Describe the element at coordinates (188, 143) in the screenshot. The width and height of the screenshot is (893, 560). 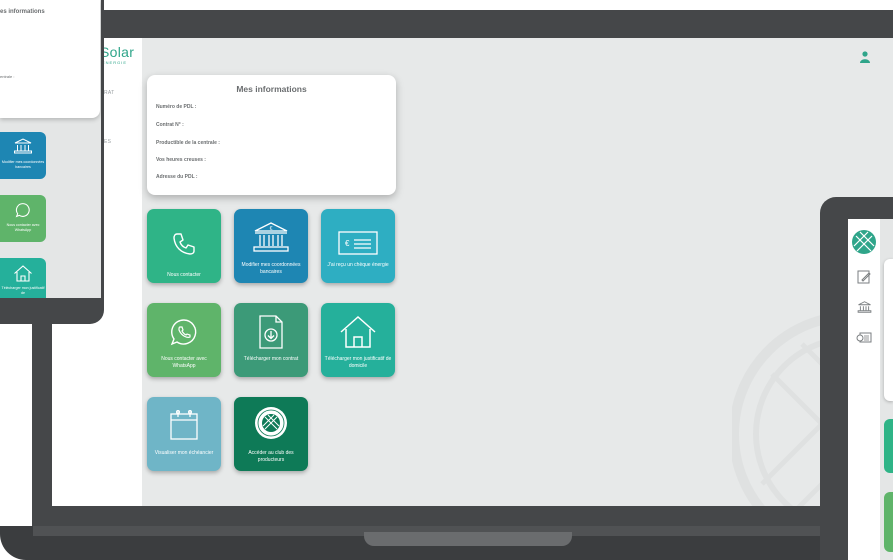
I see `info-label-productible: Productible de la centrale :` at that location.